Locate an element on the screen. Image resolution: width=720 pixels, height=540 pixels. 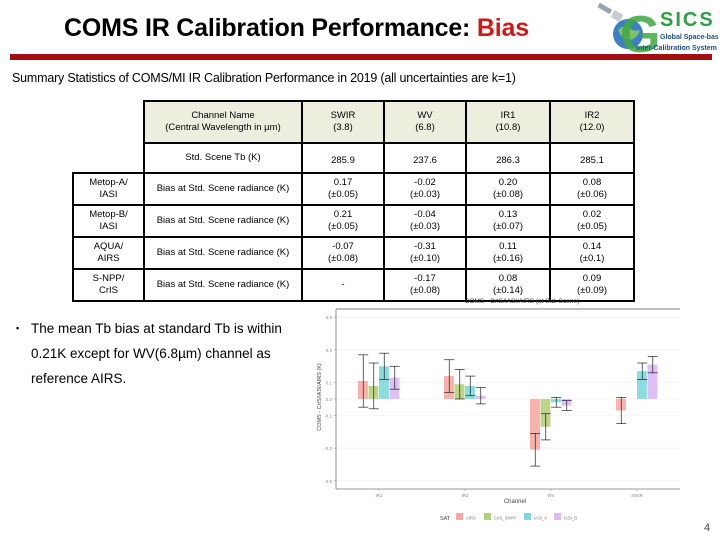
legend-label: AIRS is located at coordinates (471, 518).